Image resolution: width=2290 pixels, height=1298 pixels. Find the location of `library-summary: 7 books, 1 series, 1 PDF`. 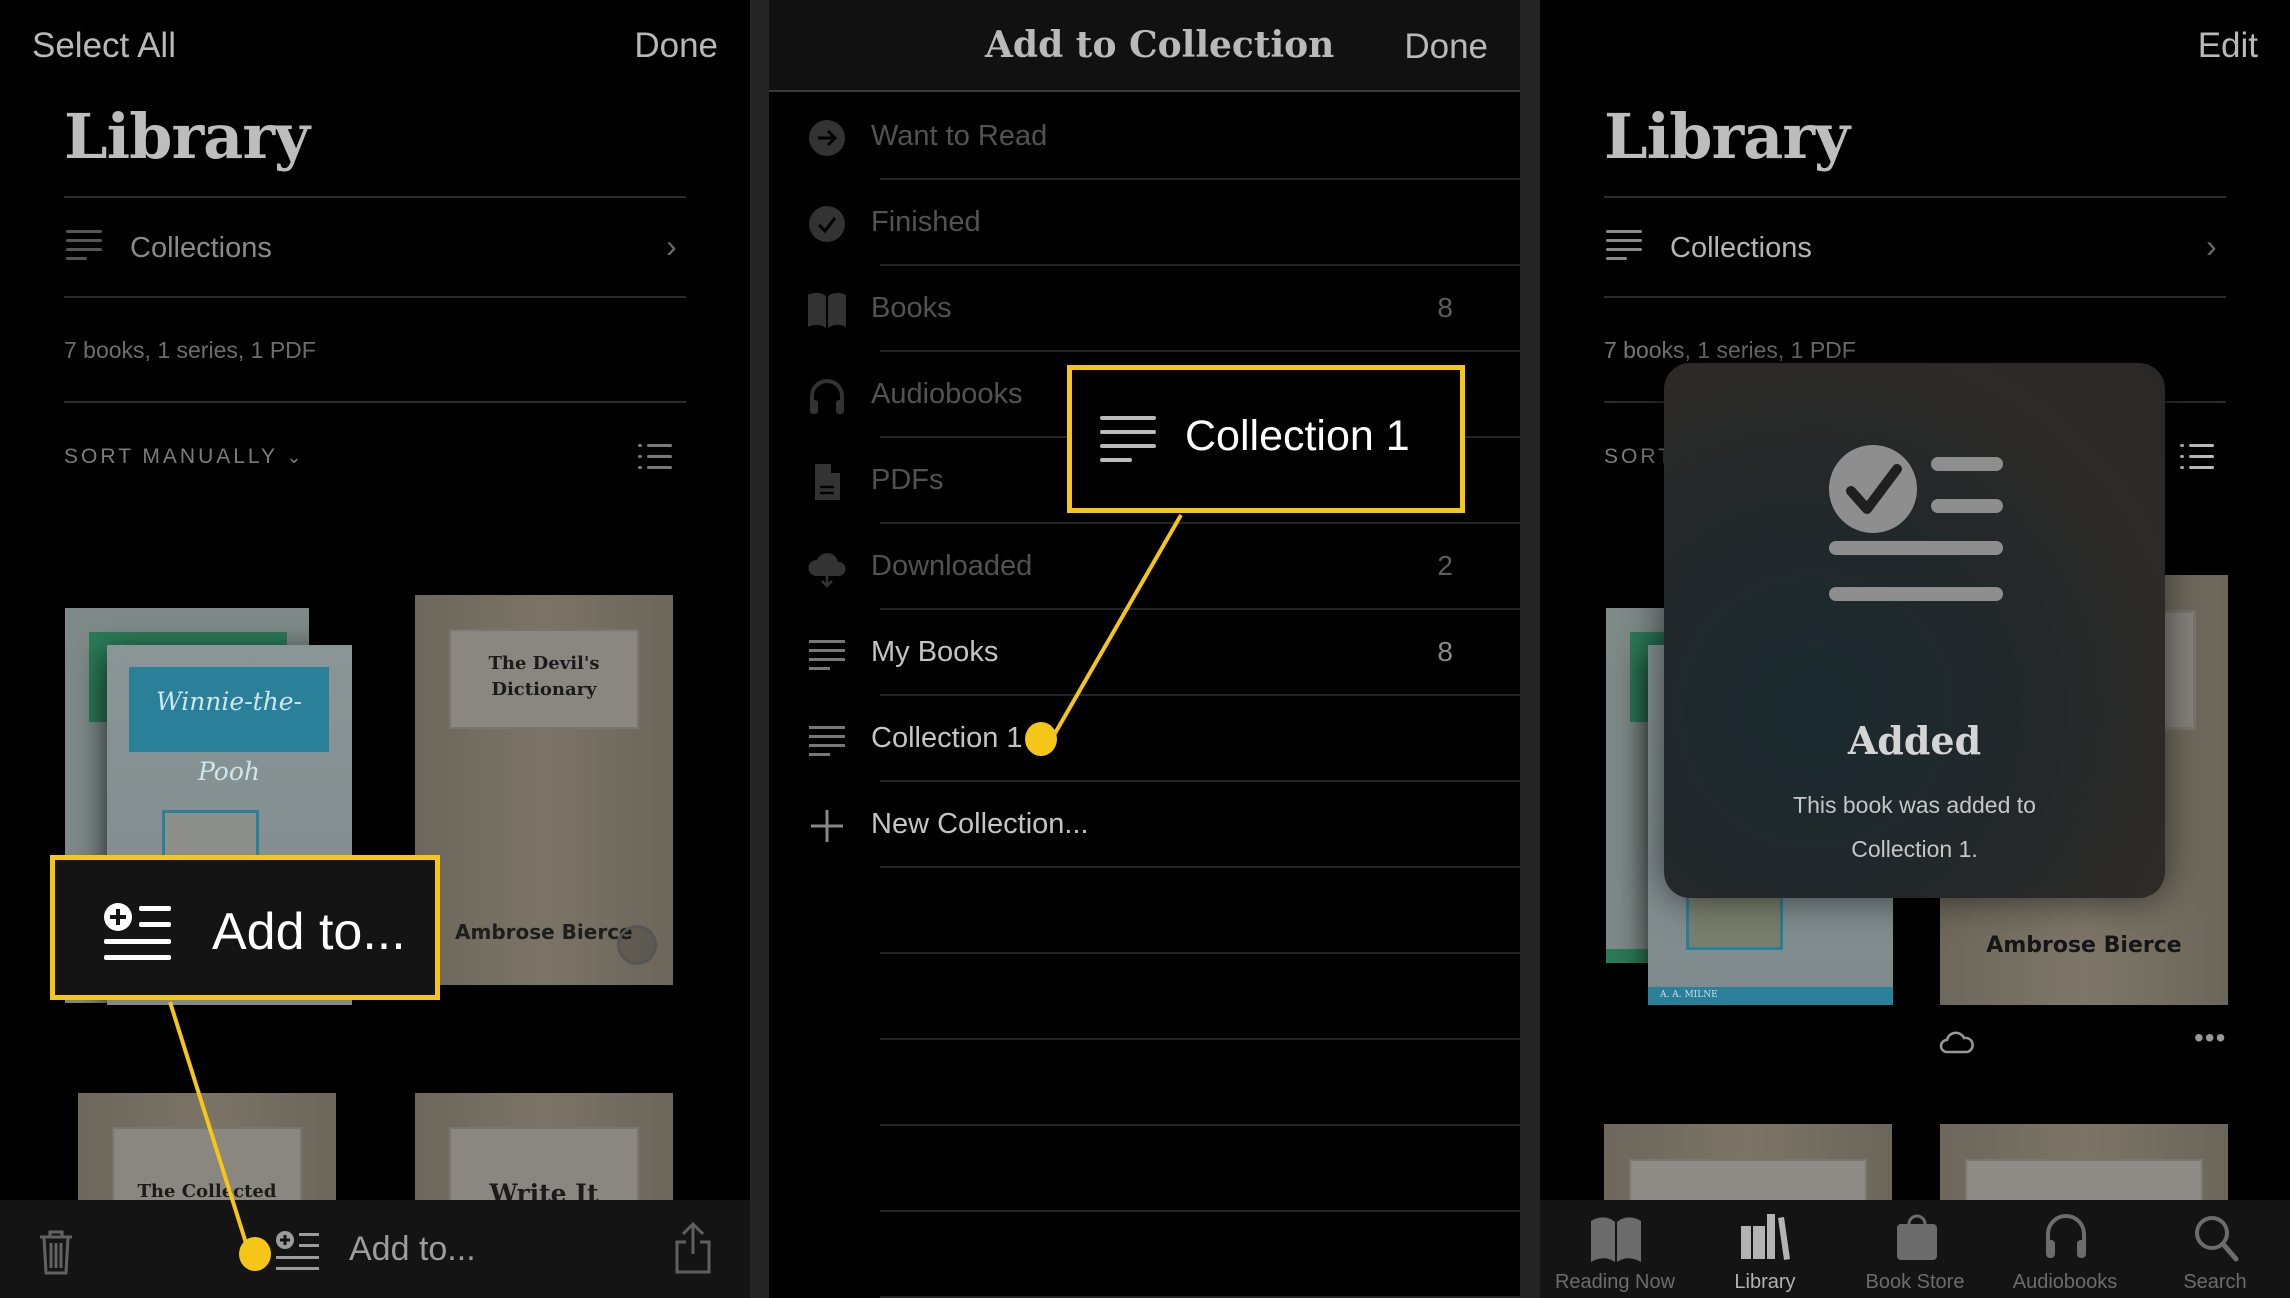

library-summary: 7 books, 1 series, 1 PDF is located at coordinates (190, 350).